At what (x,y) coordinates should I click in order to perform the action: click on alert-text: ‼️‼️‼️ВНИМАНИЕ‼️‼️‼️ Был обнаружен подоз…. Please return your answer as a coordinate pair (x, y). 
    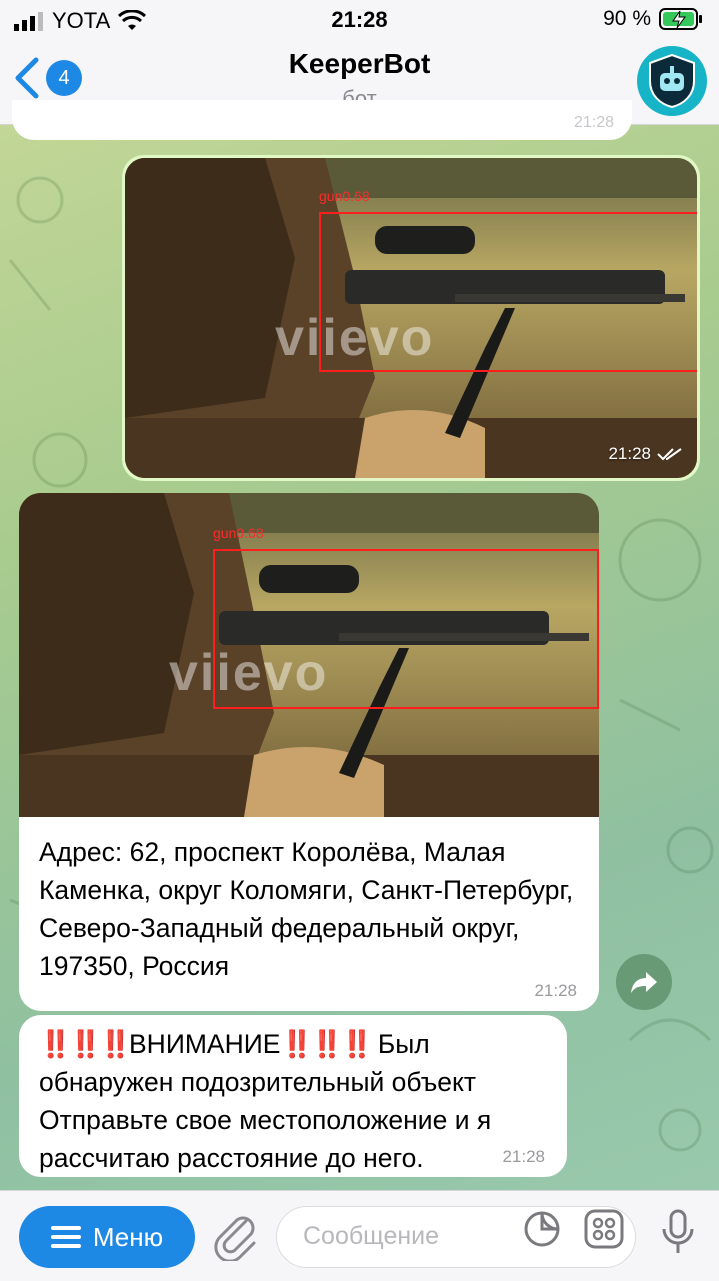
    Looking at the image, I should click on (295, 1101).